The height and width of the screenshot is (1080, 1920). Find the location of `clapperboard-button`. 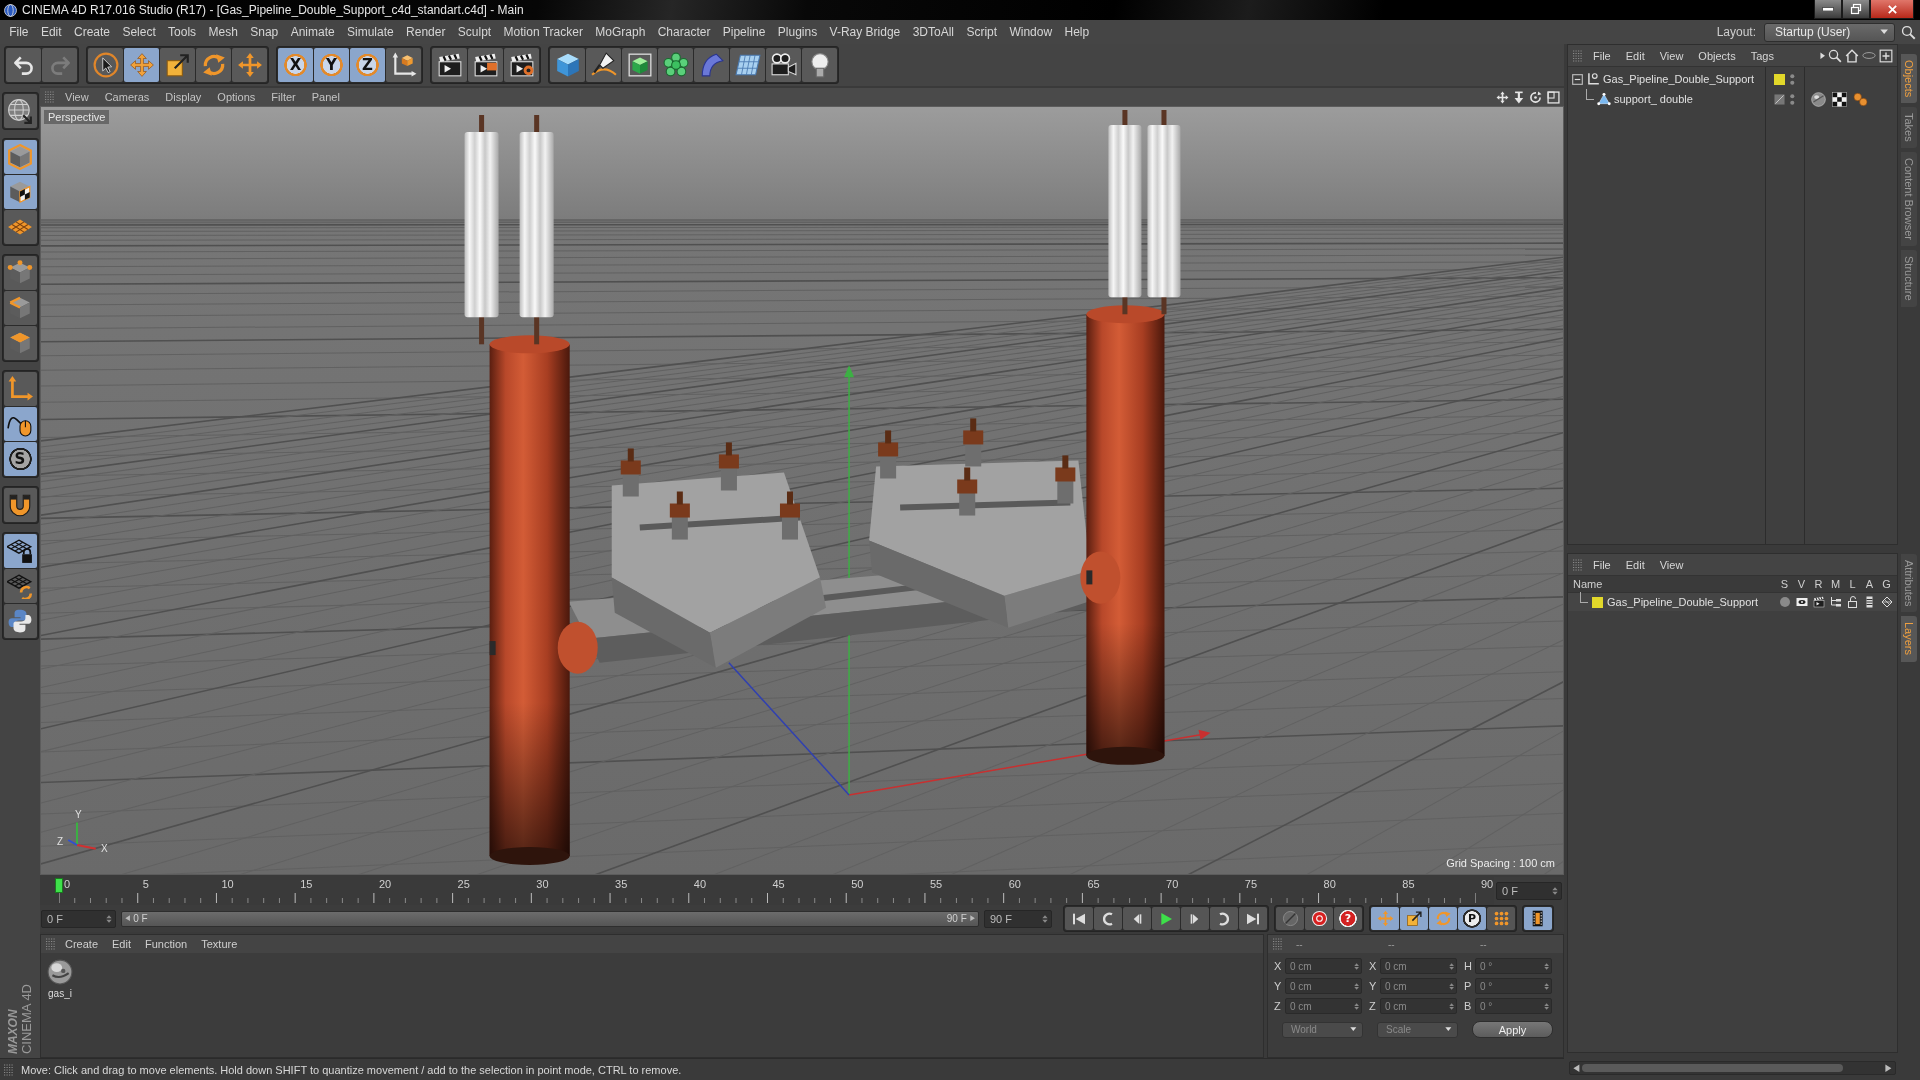

clapperboard-button is located at coordinates (449, 65).